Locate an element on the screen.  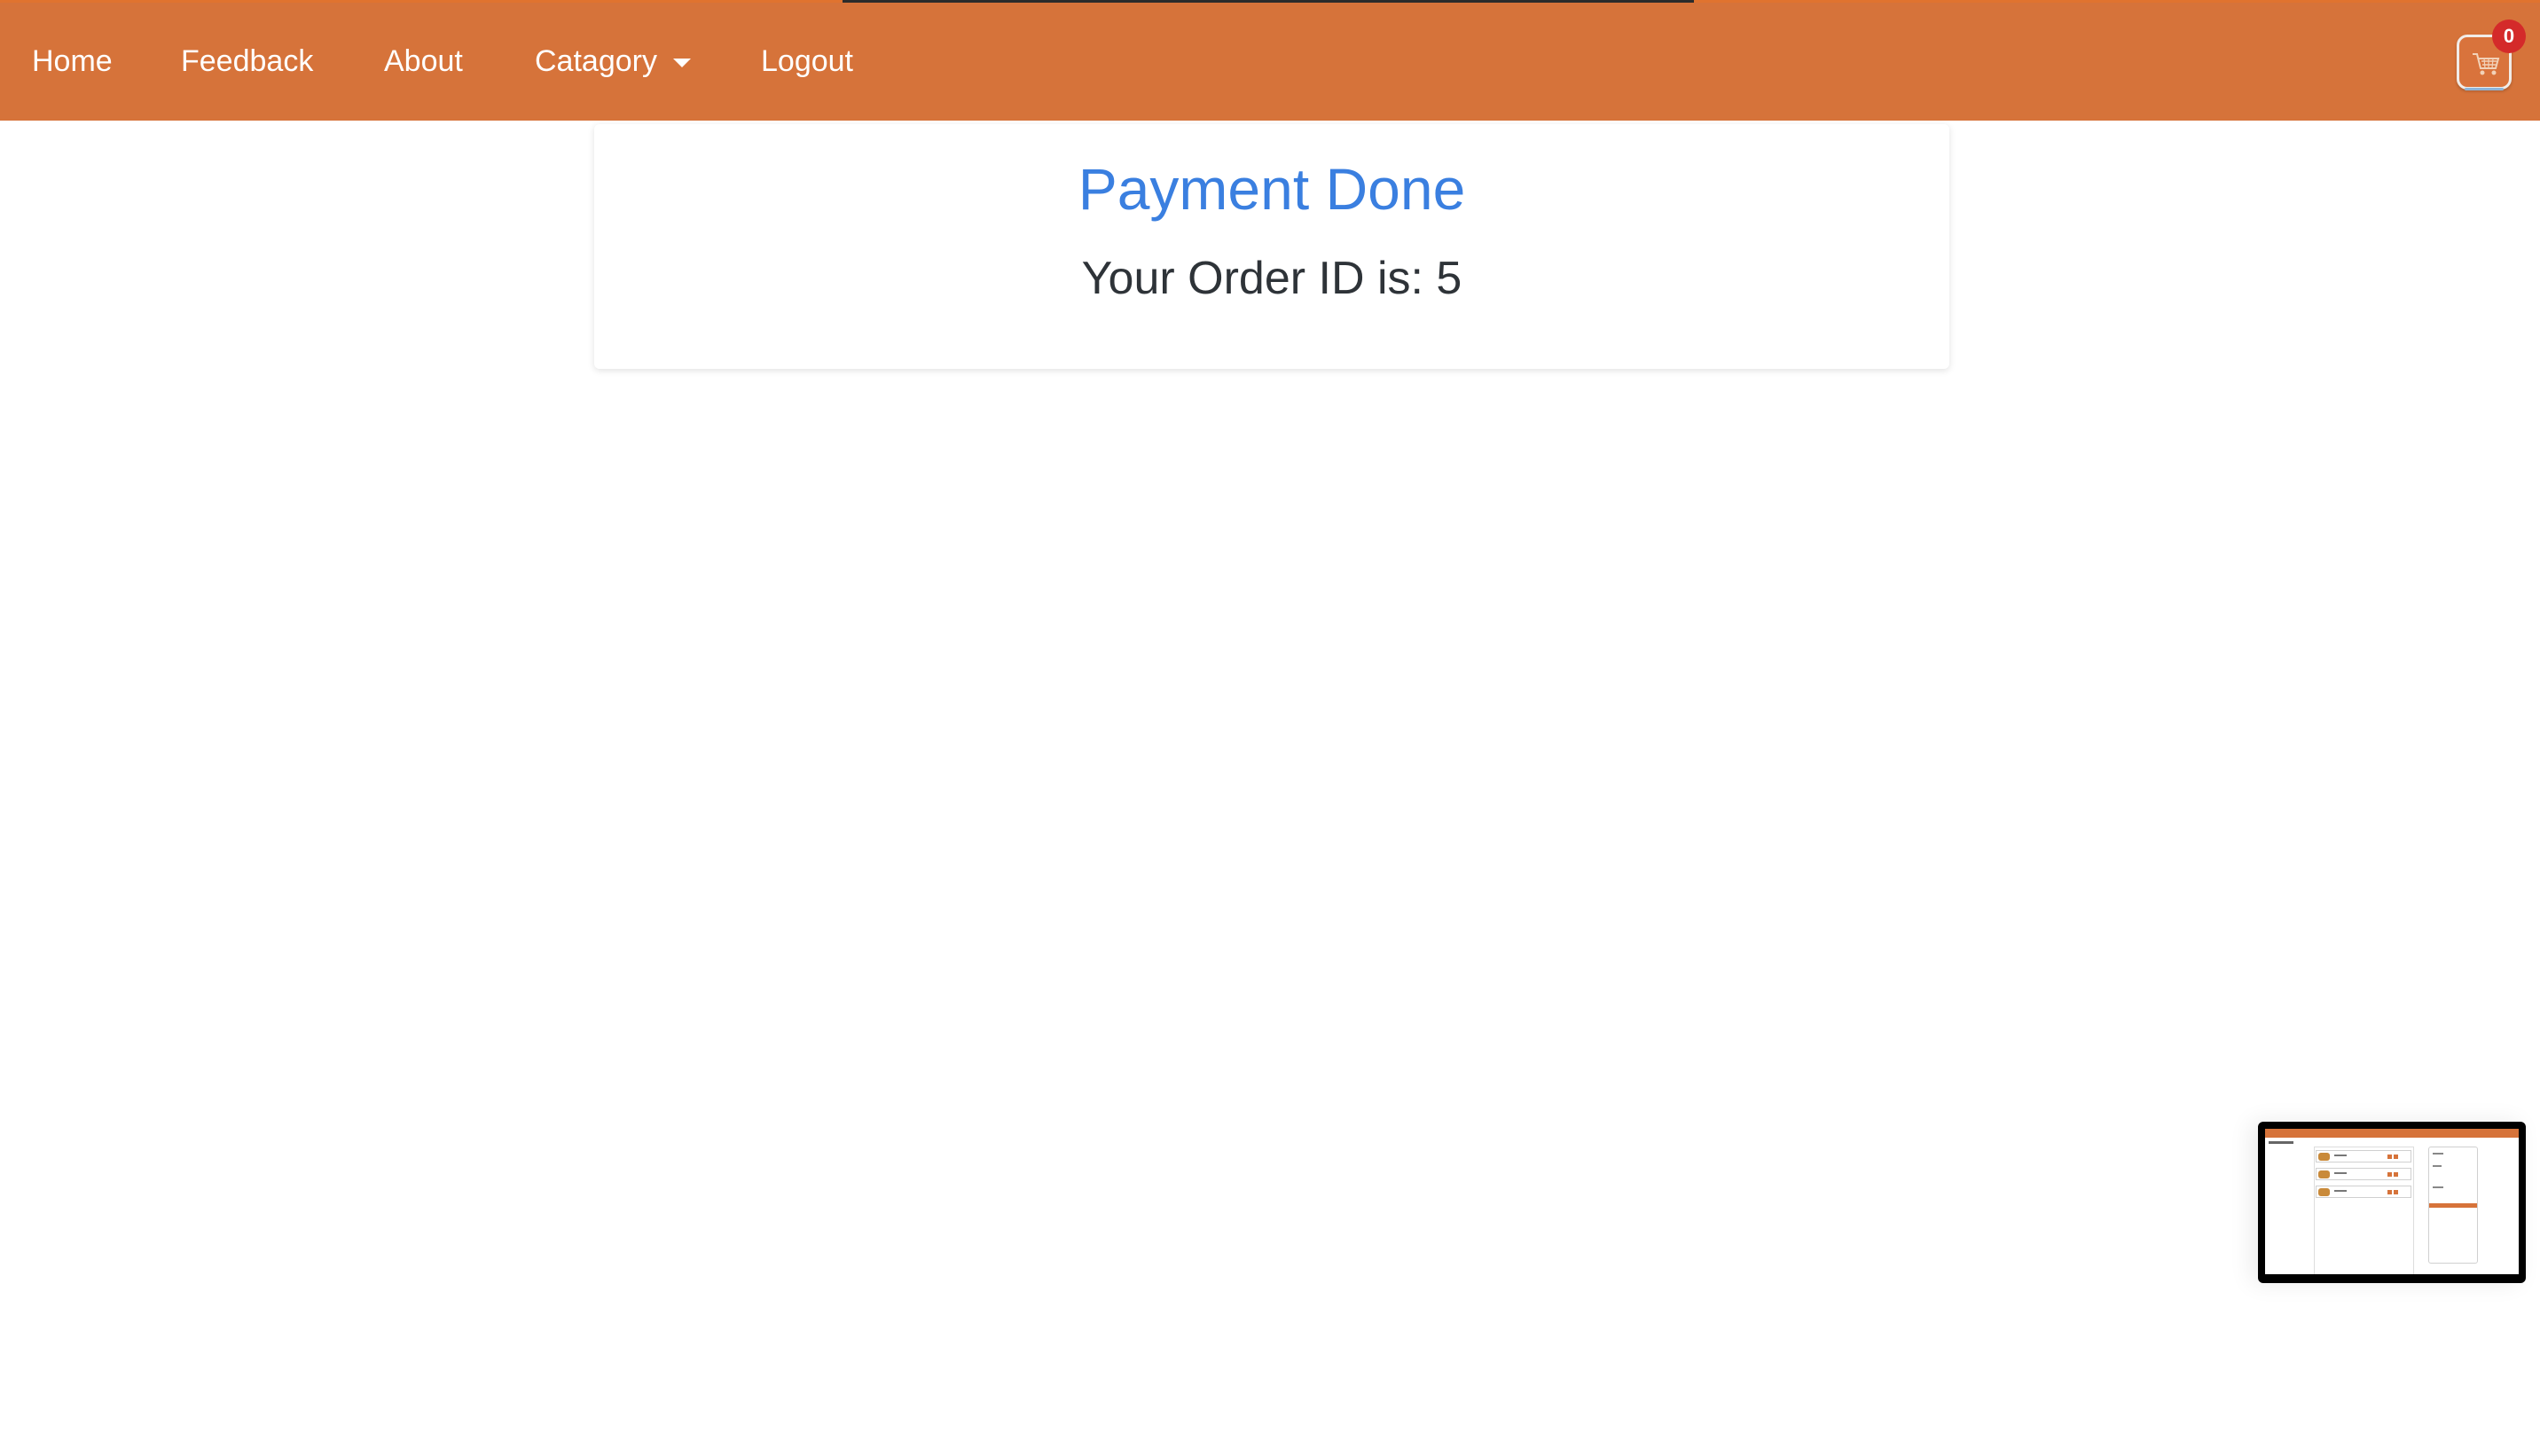
navbar: Home Feedback About Catagory Logout is located at coordinates (1270, 62).